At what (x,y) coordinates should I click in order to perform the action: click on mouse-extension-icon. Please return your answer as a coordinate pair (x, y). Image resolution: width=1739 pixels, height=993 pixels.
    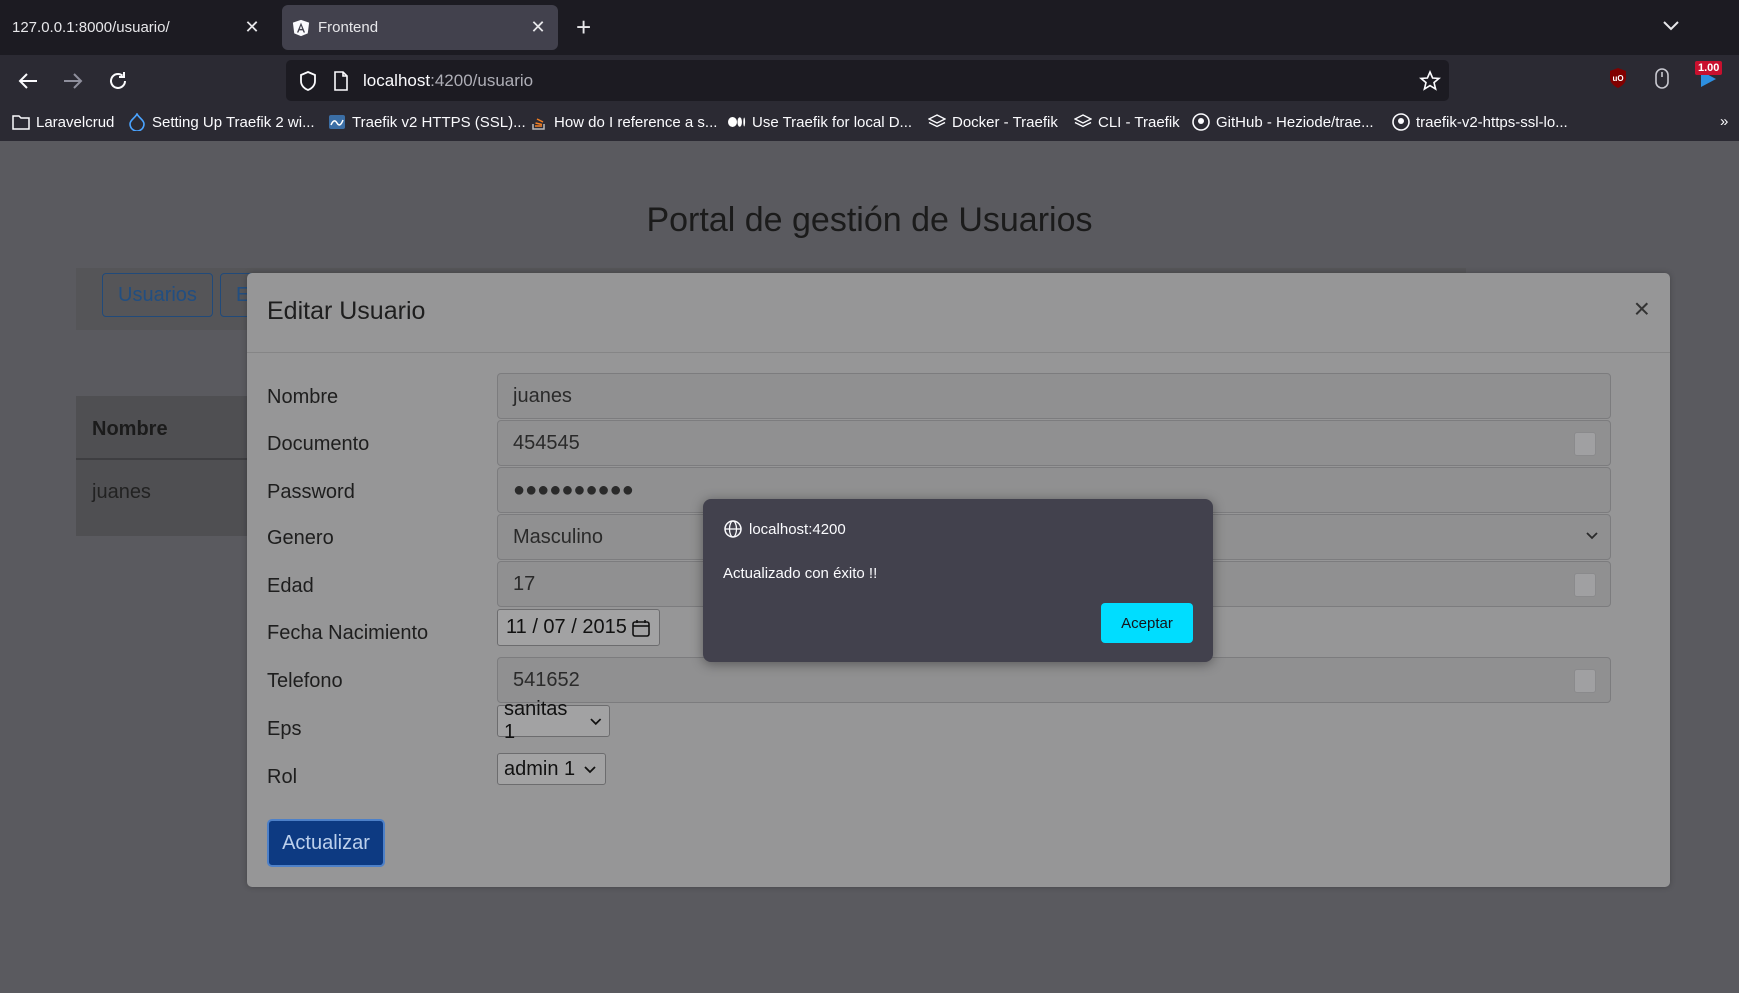
    Looking at the image, I should click on (1662, 79).